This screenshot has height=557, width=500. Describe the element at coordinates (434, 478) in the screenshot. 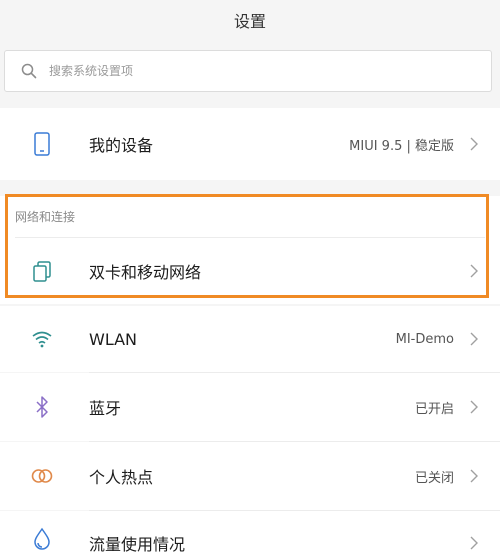

I see `hotspot-value: 已关闭` at that location.